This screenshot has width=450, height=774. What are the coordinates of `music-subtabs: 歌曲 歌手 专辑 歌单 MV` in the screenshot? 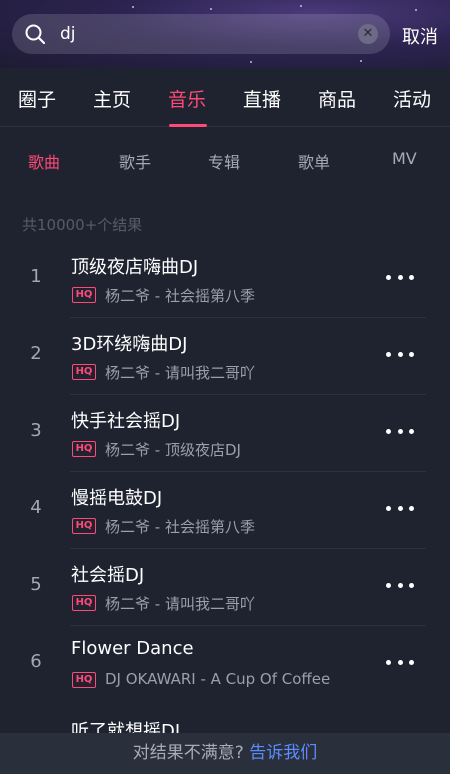 It's located at (225, 159).